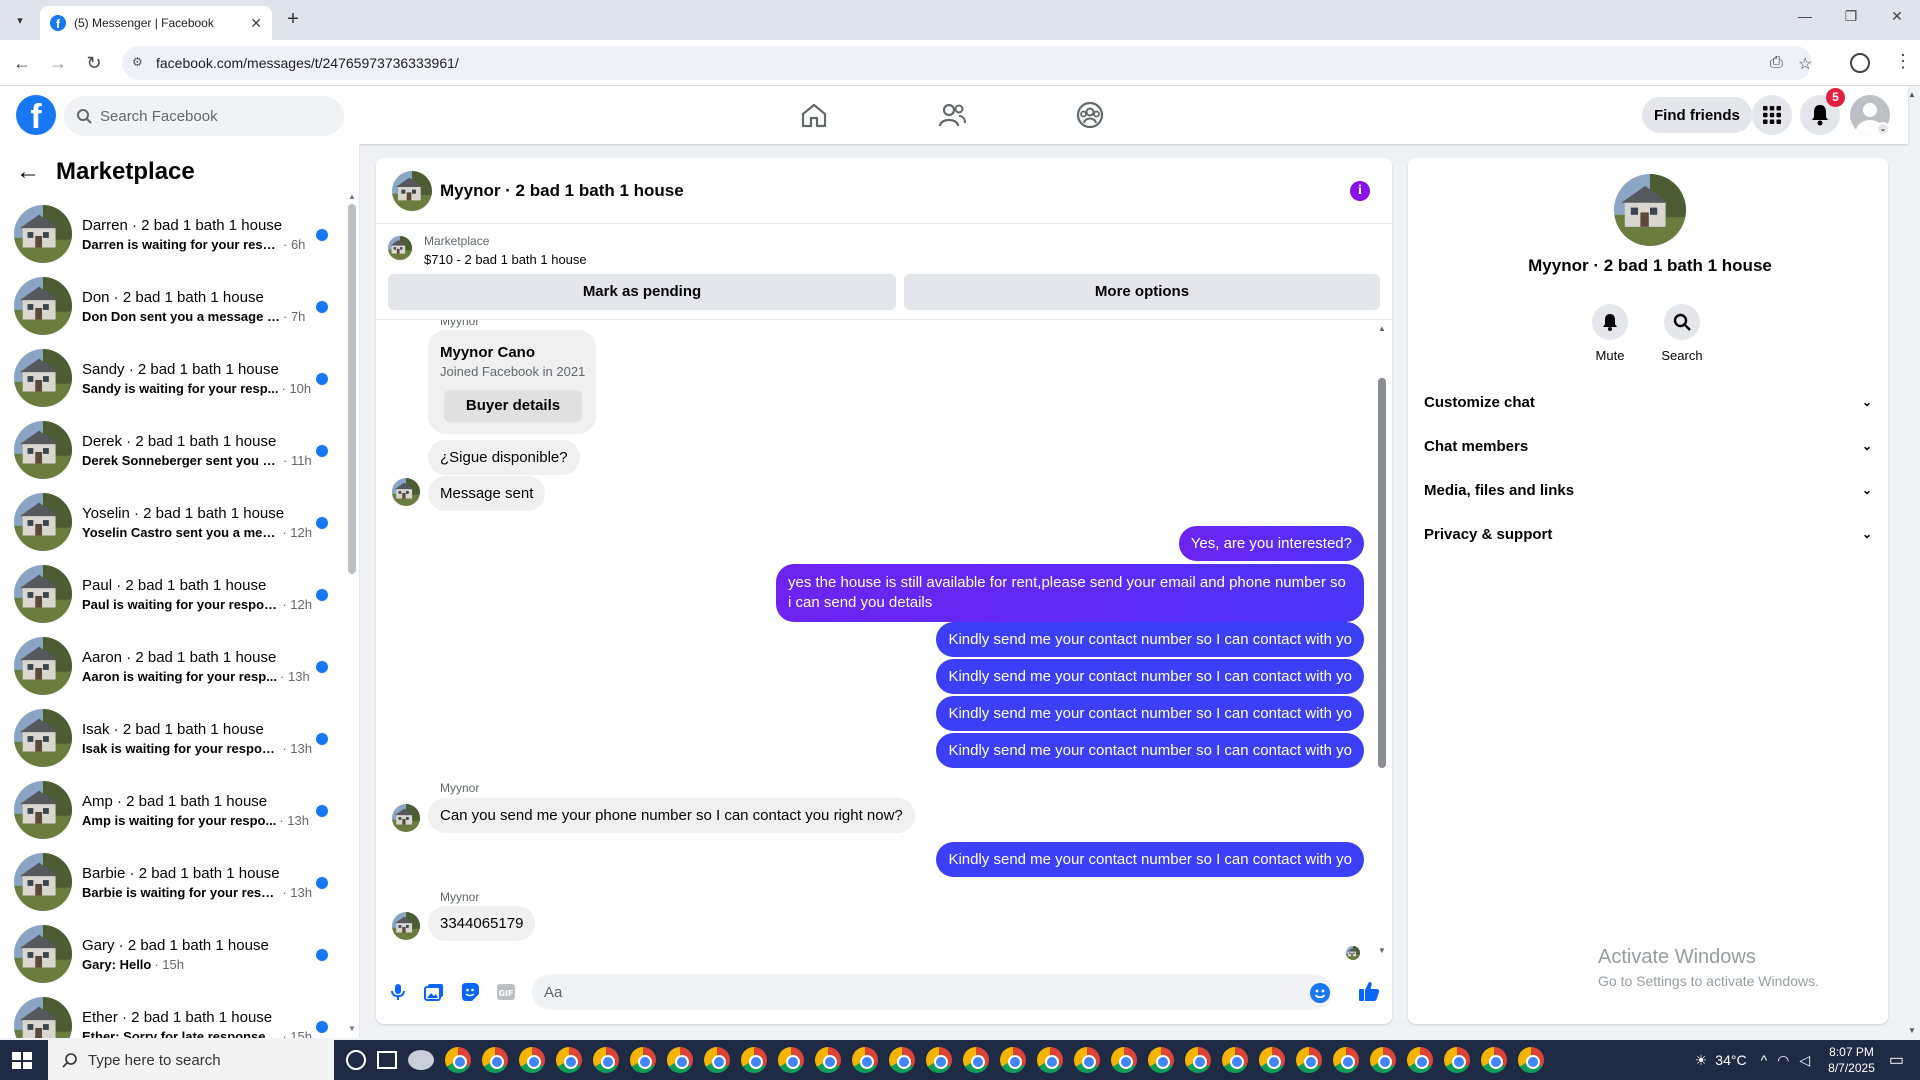  I want to click on task-view-icon, so click(387, 1060).